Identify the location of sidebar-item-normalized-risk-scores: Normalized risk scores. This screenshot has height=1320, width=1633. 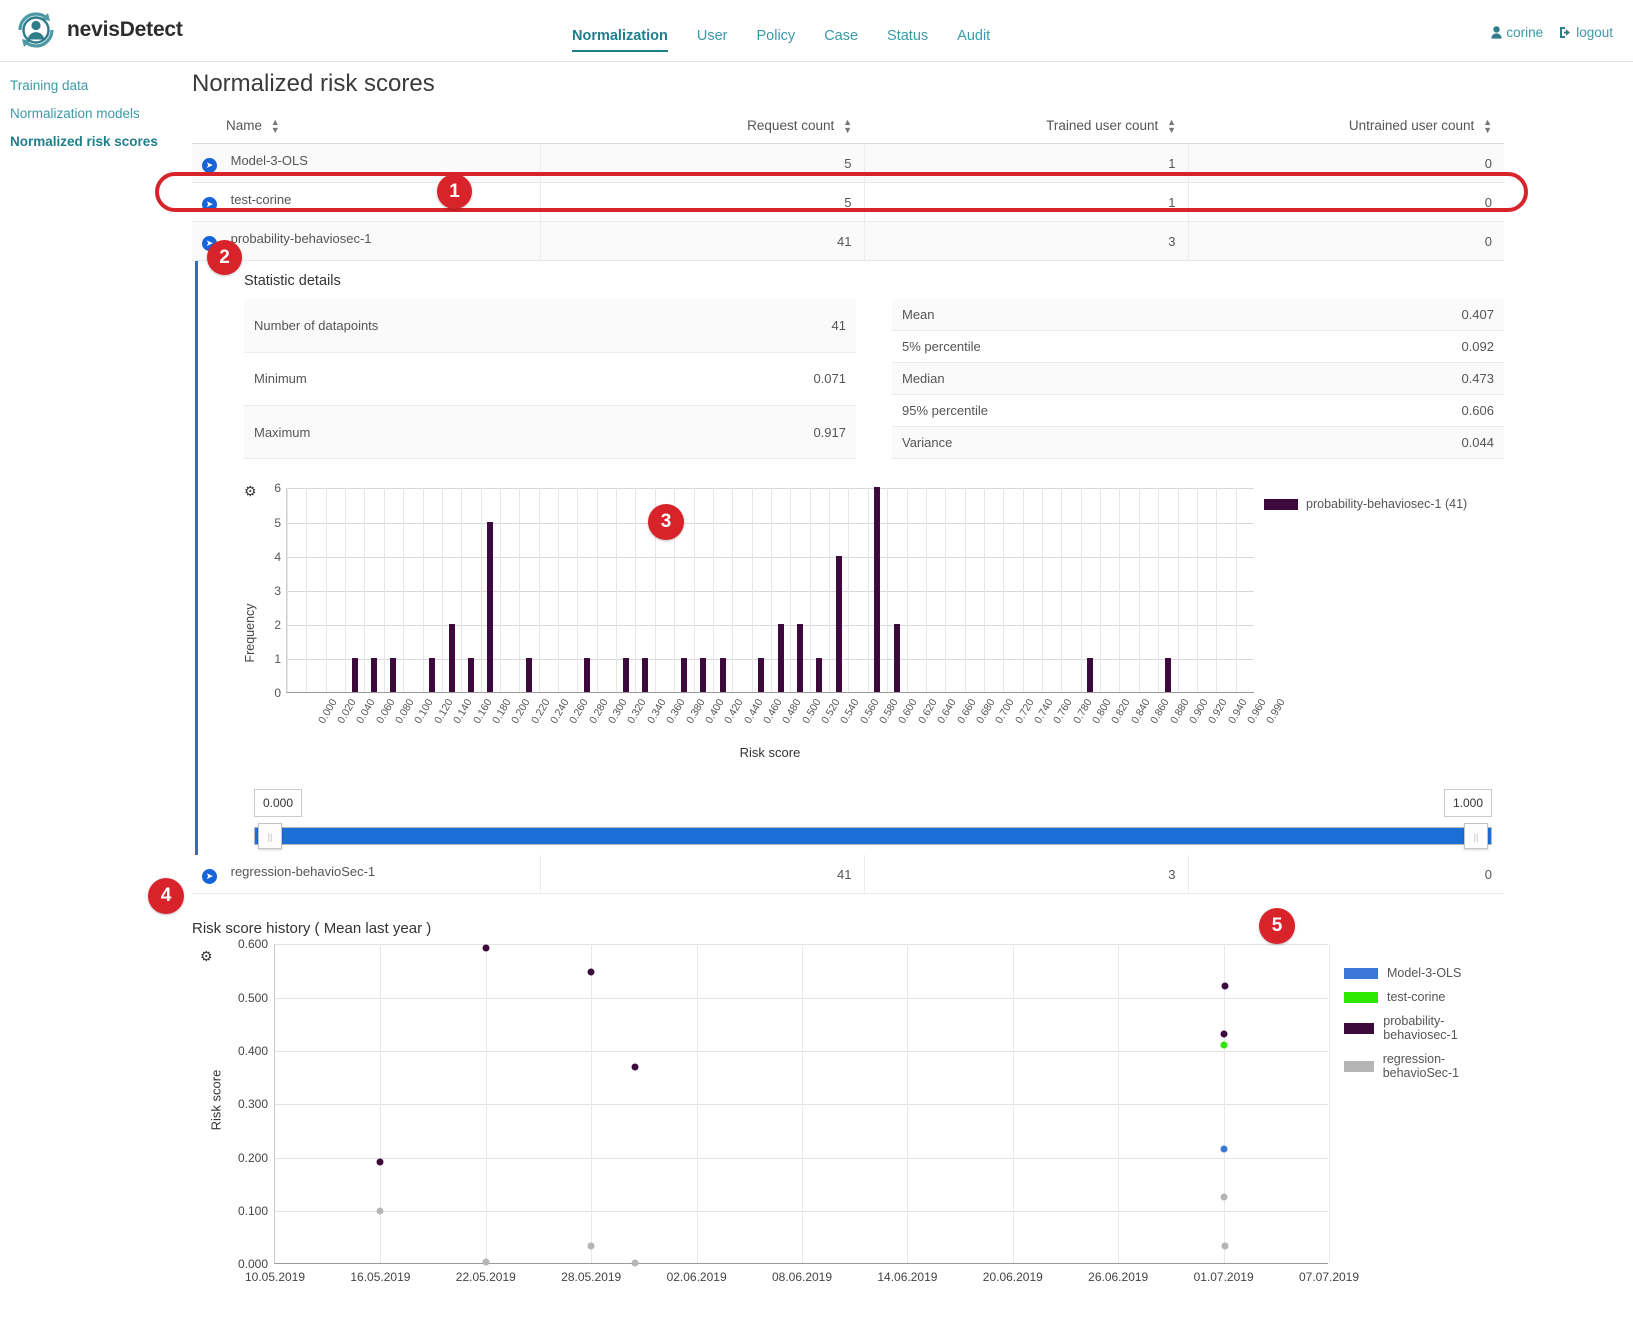
(100, 141).